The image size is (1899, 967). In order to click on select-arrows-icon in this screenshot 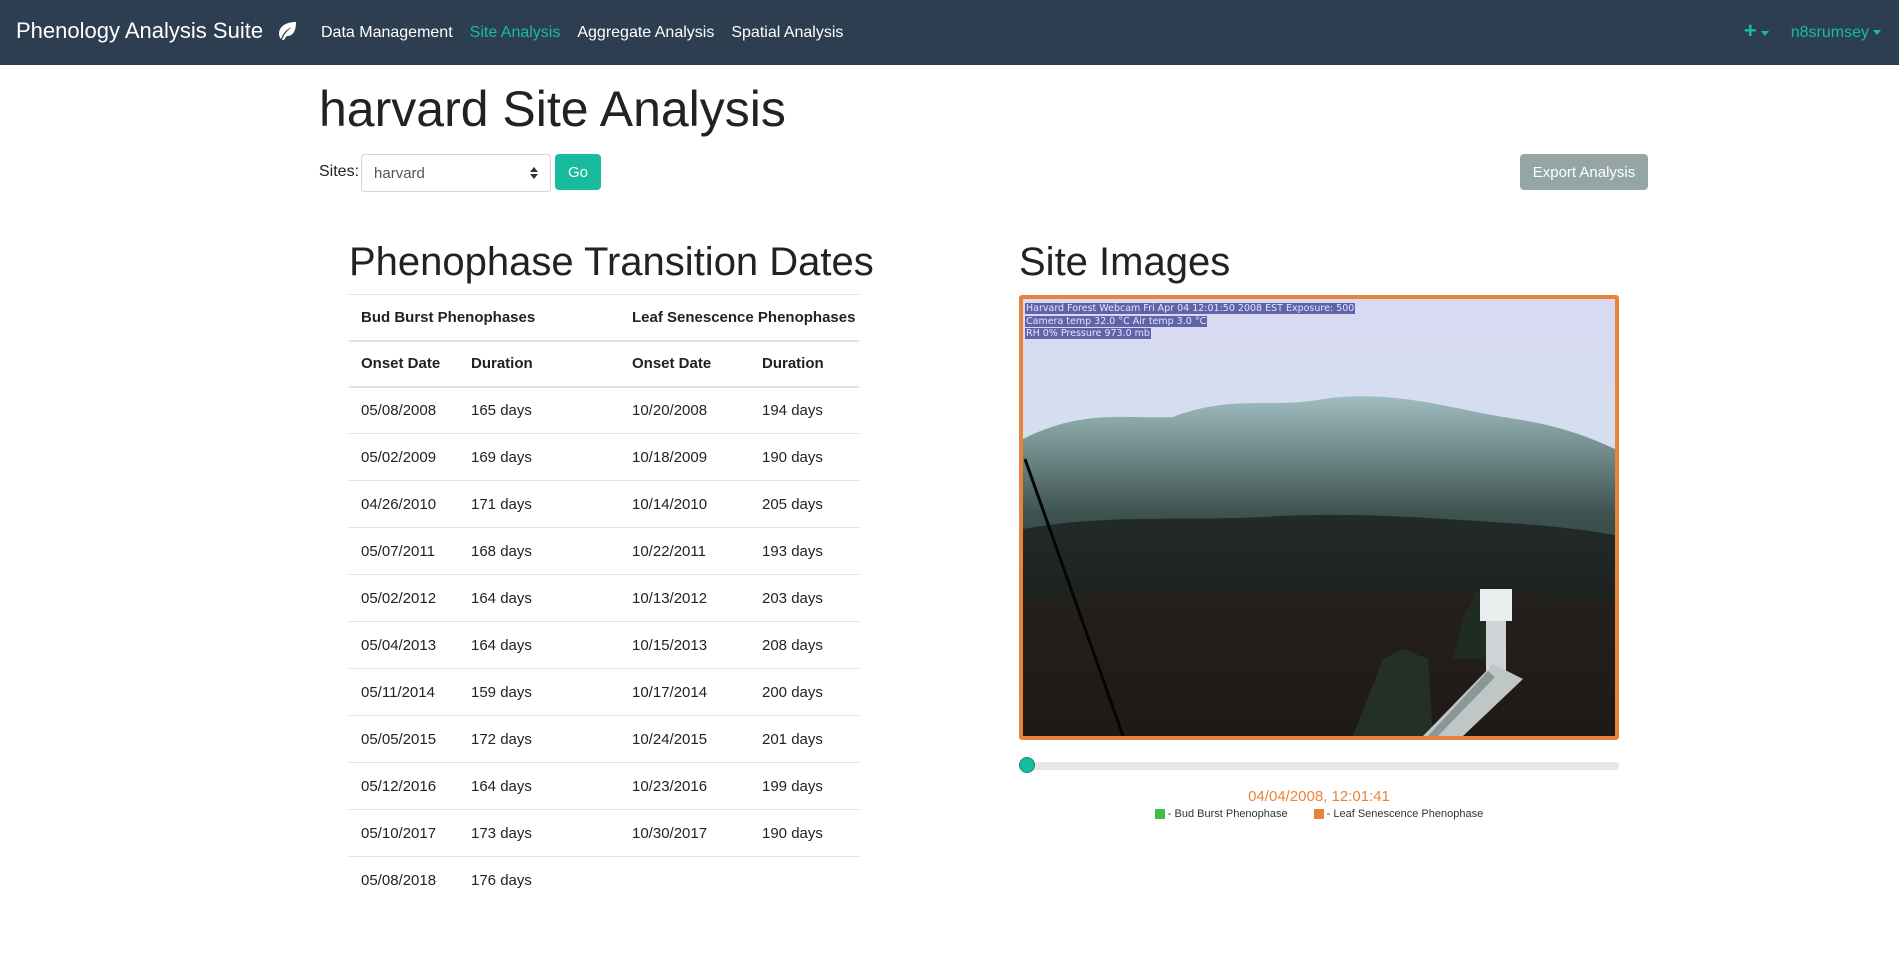, I will do `click(534, 173)`.